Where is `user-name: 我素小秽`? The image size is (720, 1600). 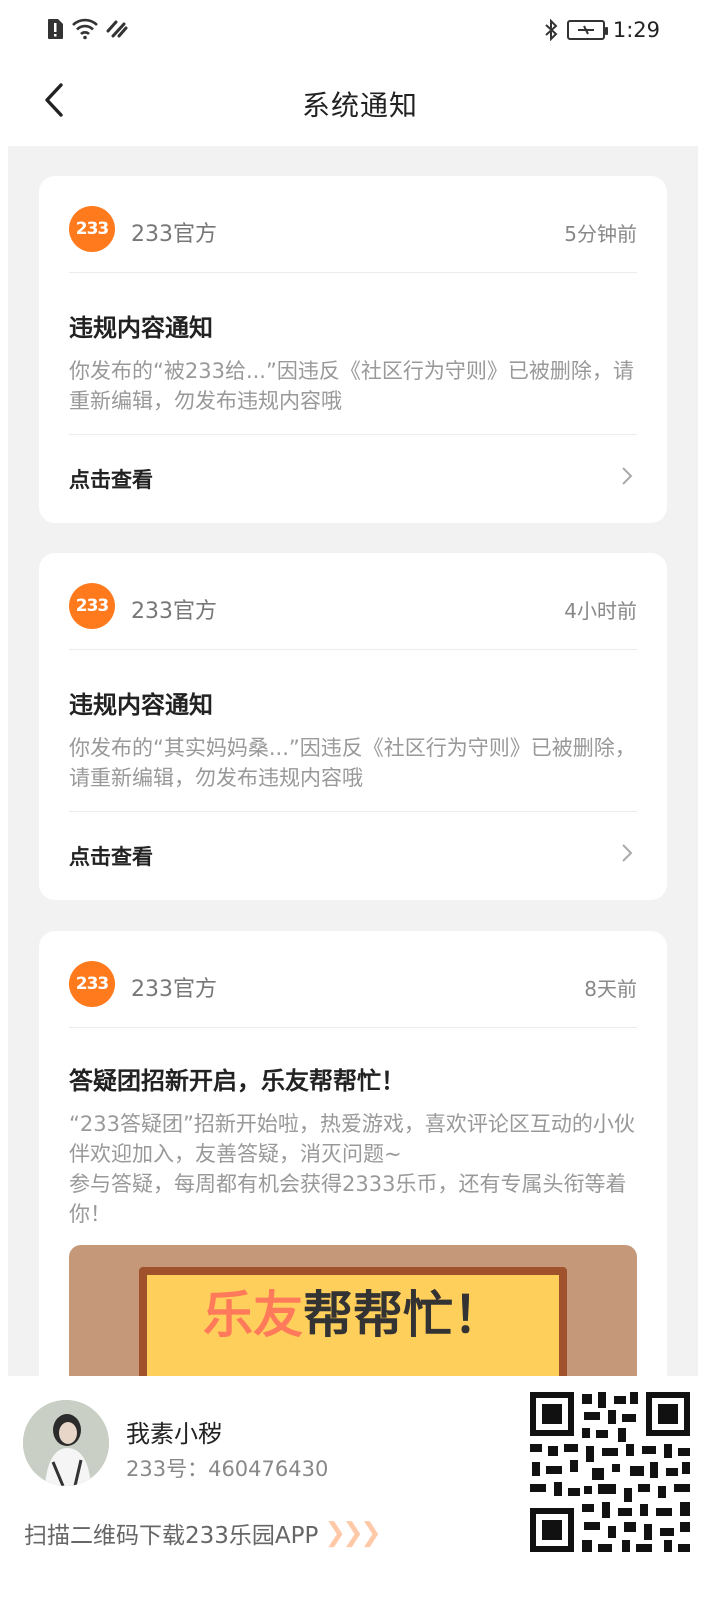 user-name: 我素小秽 is located at coordinates (174, 1434).